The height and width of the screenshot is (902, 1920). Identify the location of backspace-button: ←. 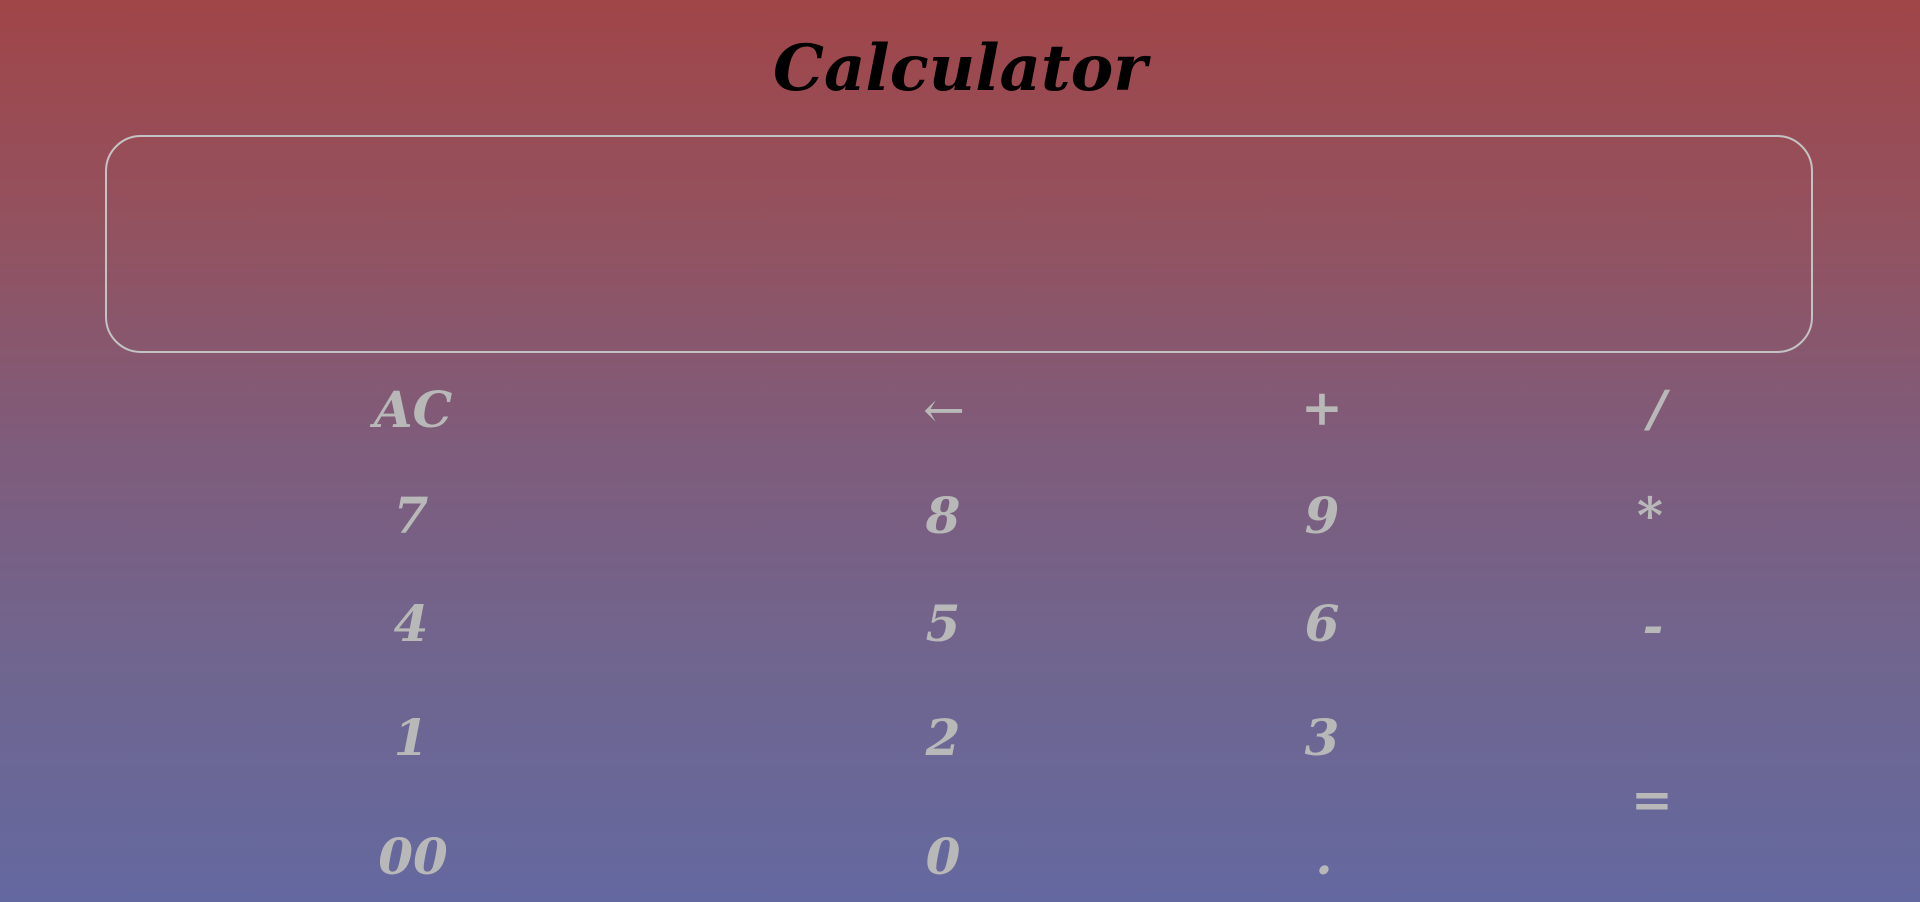
(944, 410).